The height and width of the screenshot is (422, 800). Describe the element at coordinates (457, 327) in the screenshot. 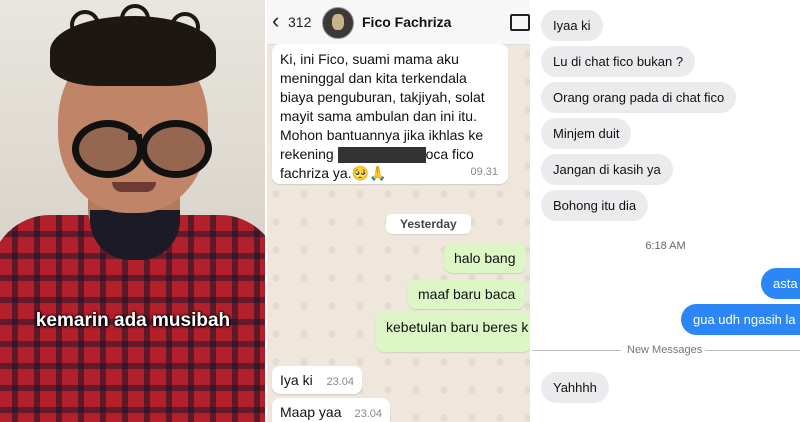

I see `message-text: kebetulan baru beres k` at that location.